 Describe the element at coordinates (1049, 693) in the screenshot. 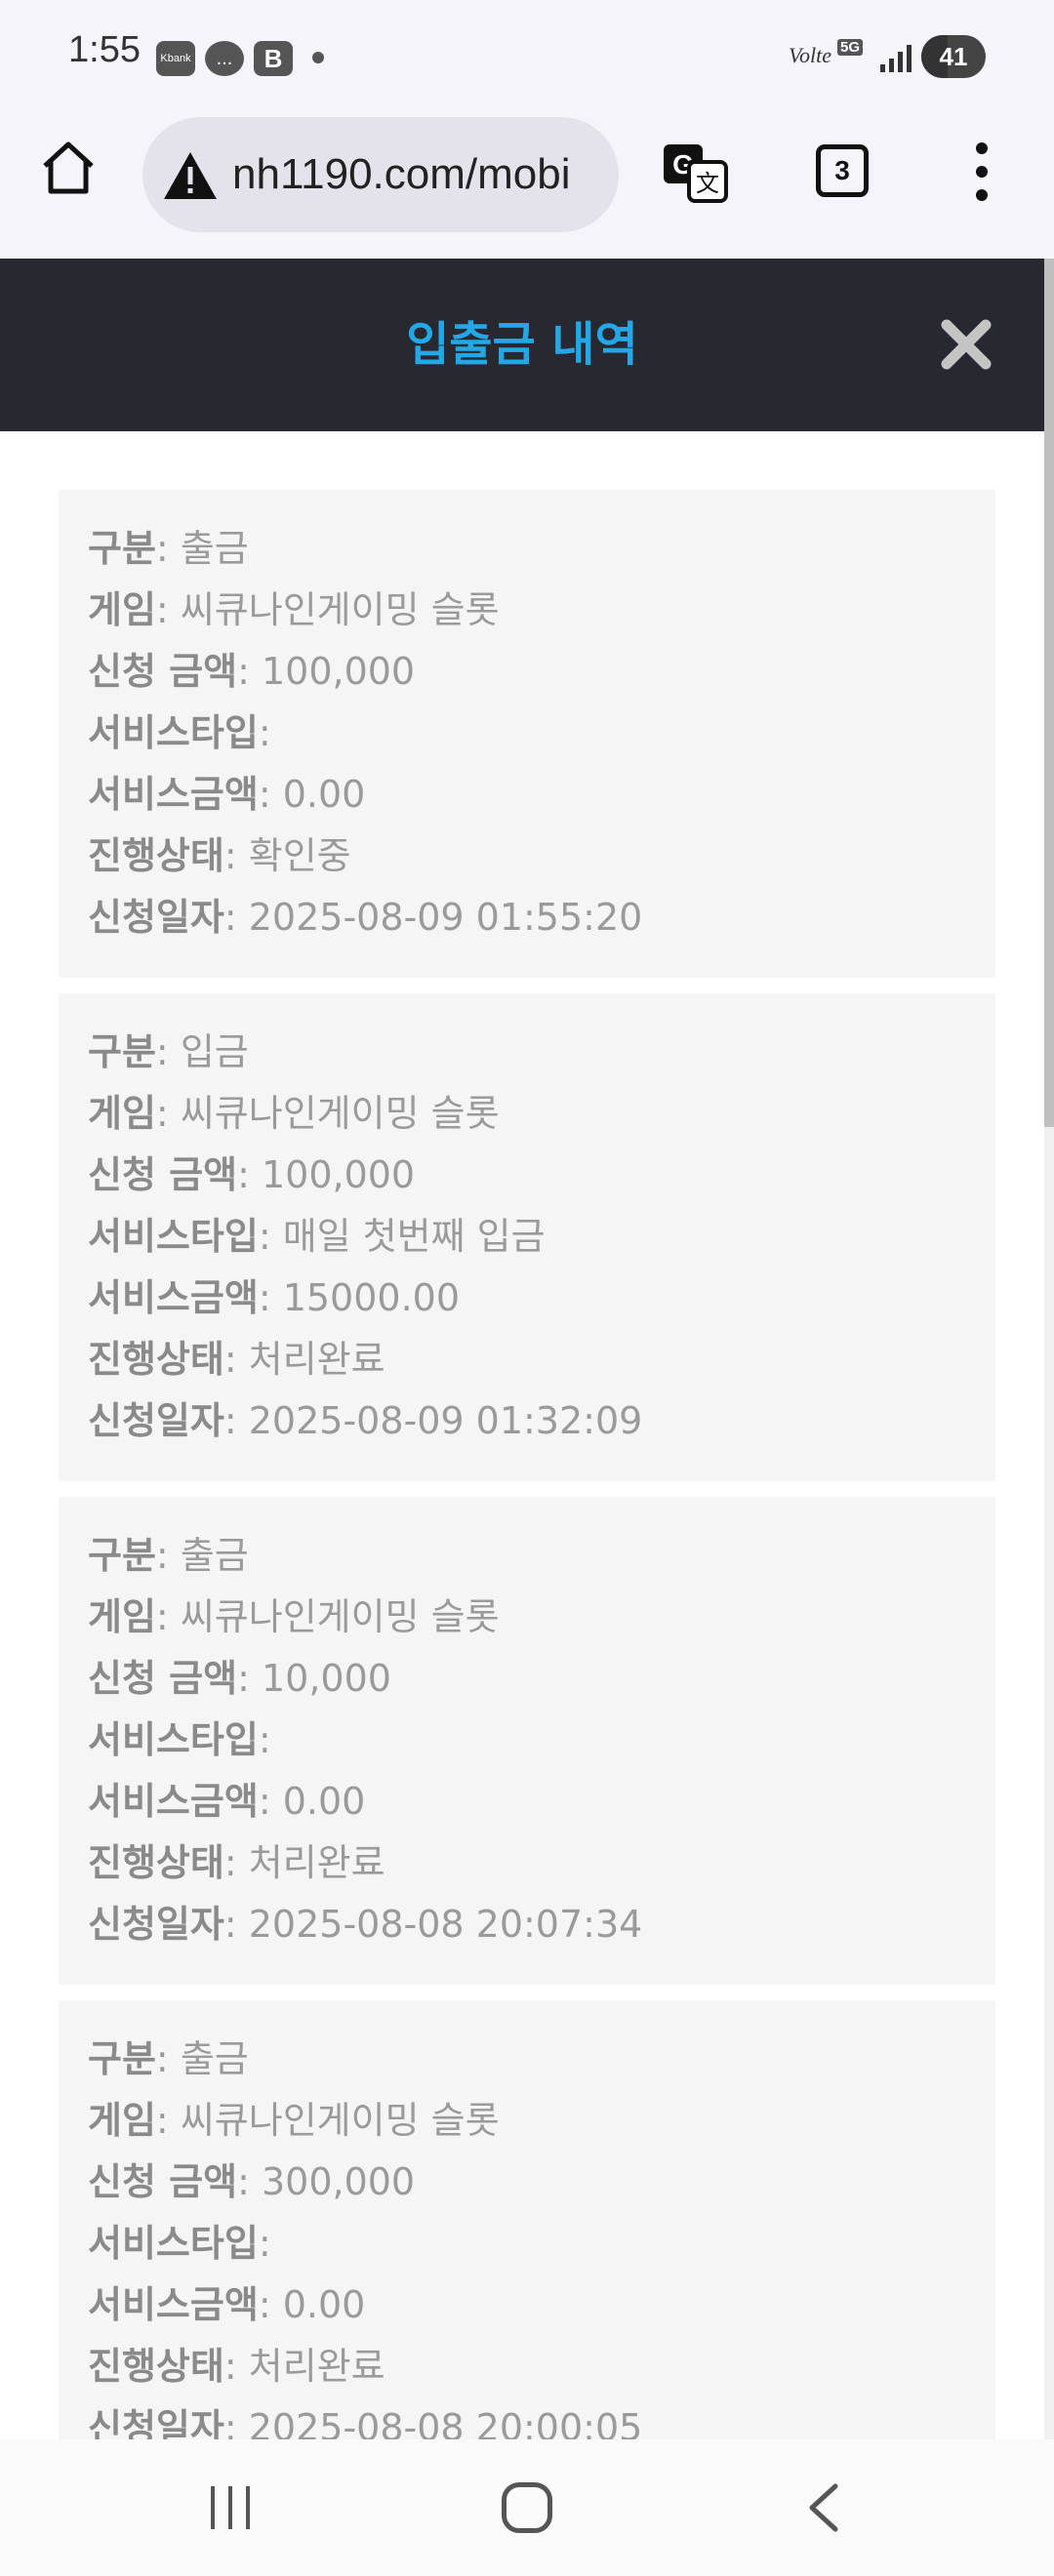

I see `scrollbar-thumb` at that location.